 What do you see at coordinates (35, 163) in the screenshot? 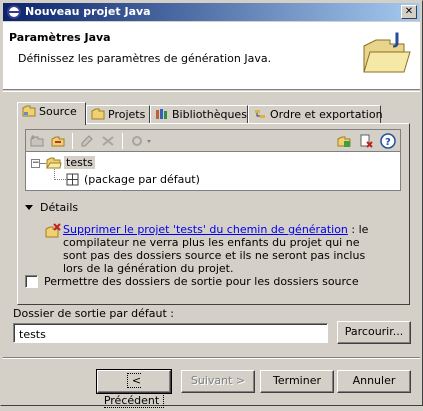
I see `collapse-toggle: −` at bounding box center [35, 163].